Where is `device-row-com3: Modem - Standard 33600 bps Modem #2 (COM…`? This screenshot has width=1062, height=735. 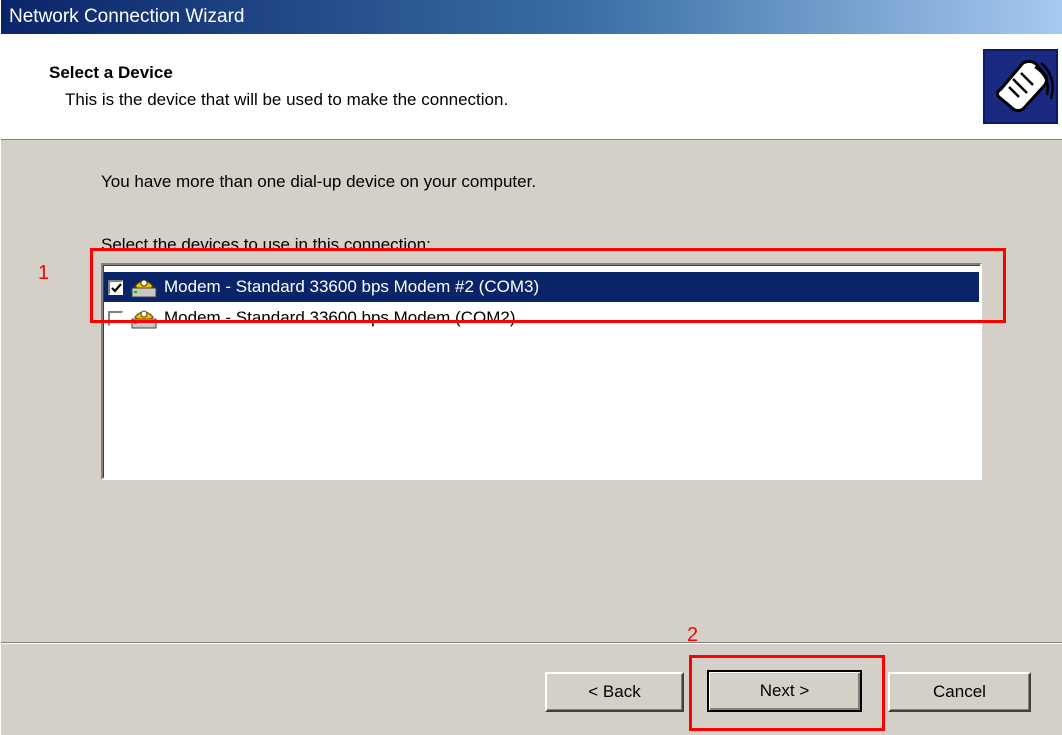 device-row-com3: Modem - Standard 33600 bps Modem #2 (COM… is located at coordinates (541, 287).